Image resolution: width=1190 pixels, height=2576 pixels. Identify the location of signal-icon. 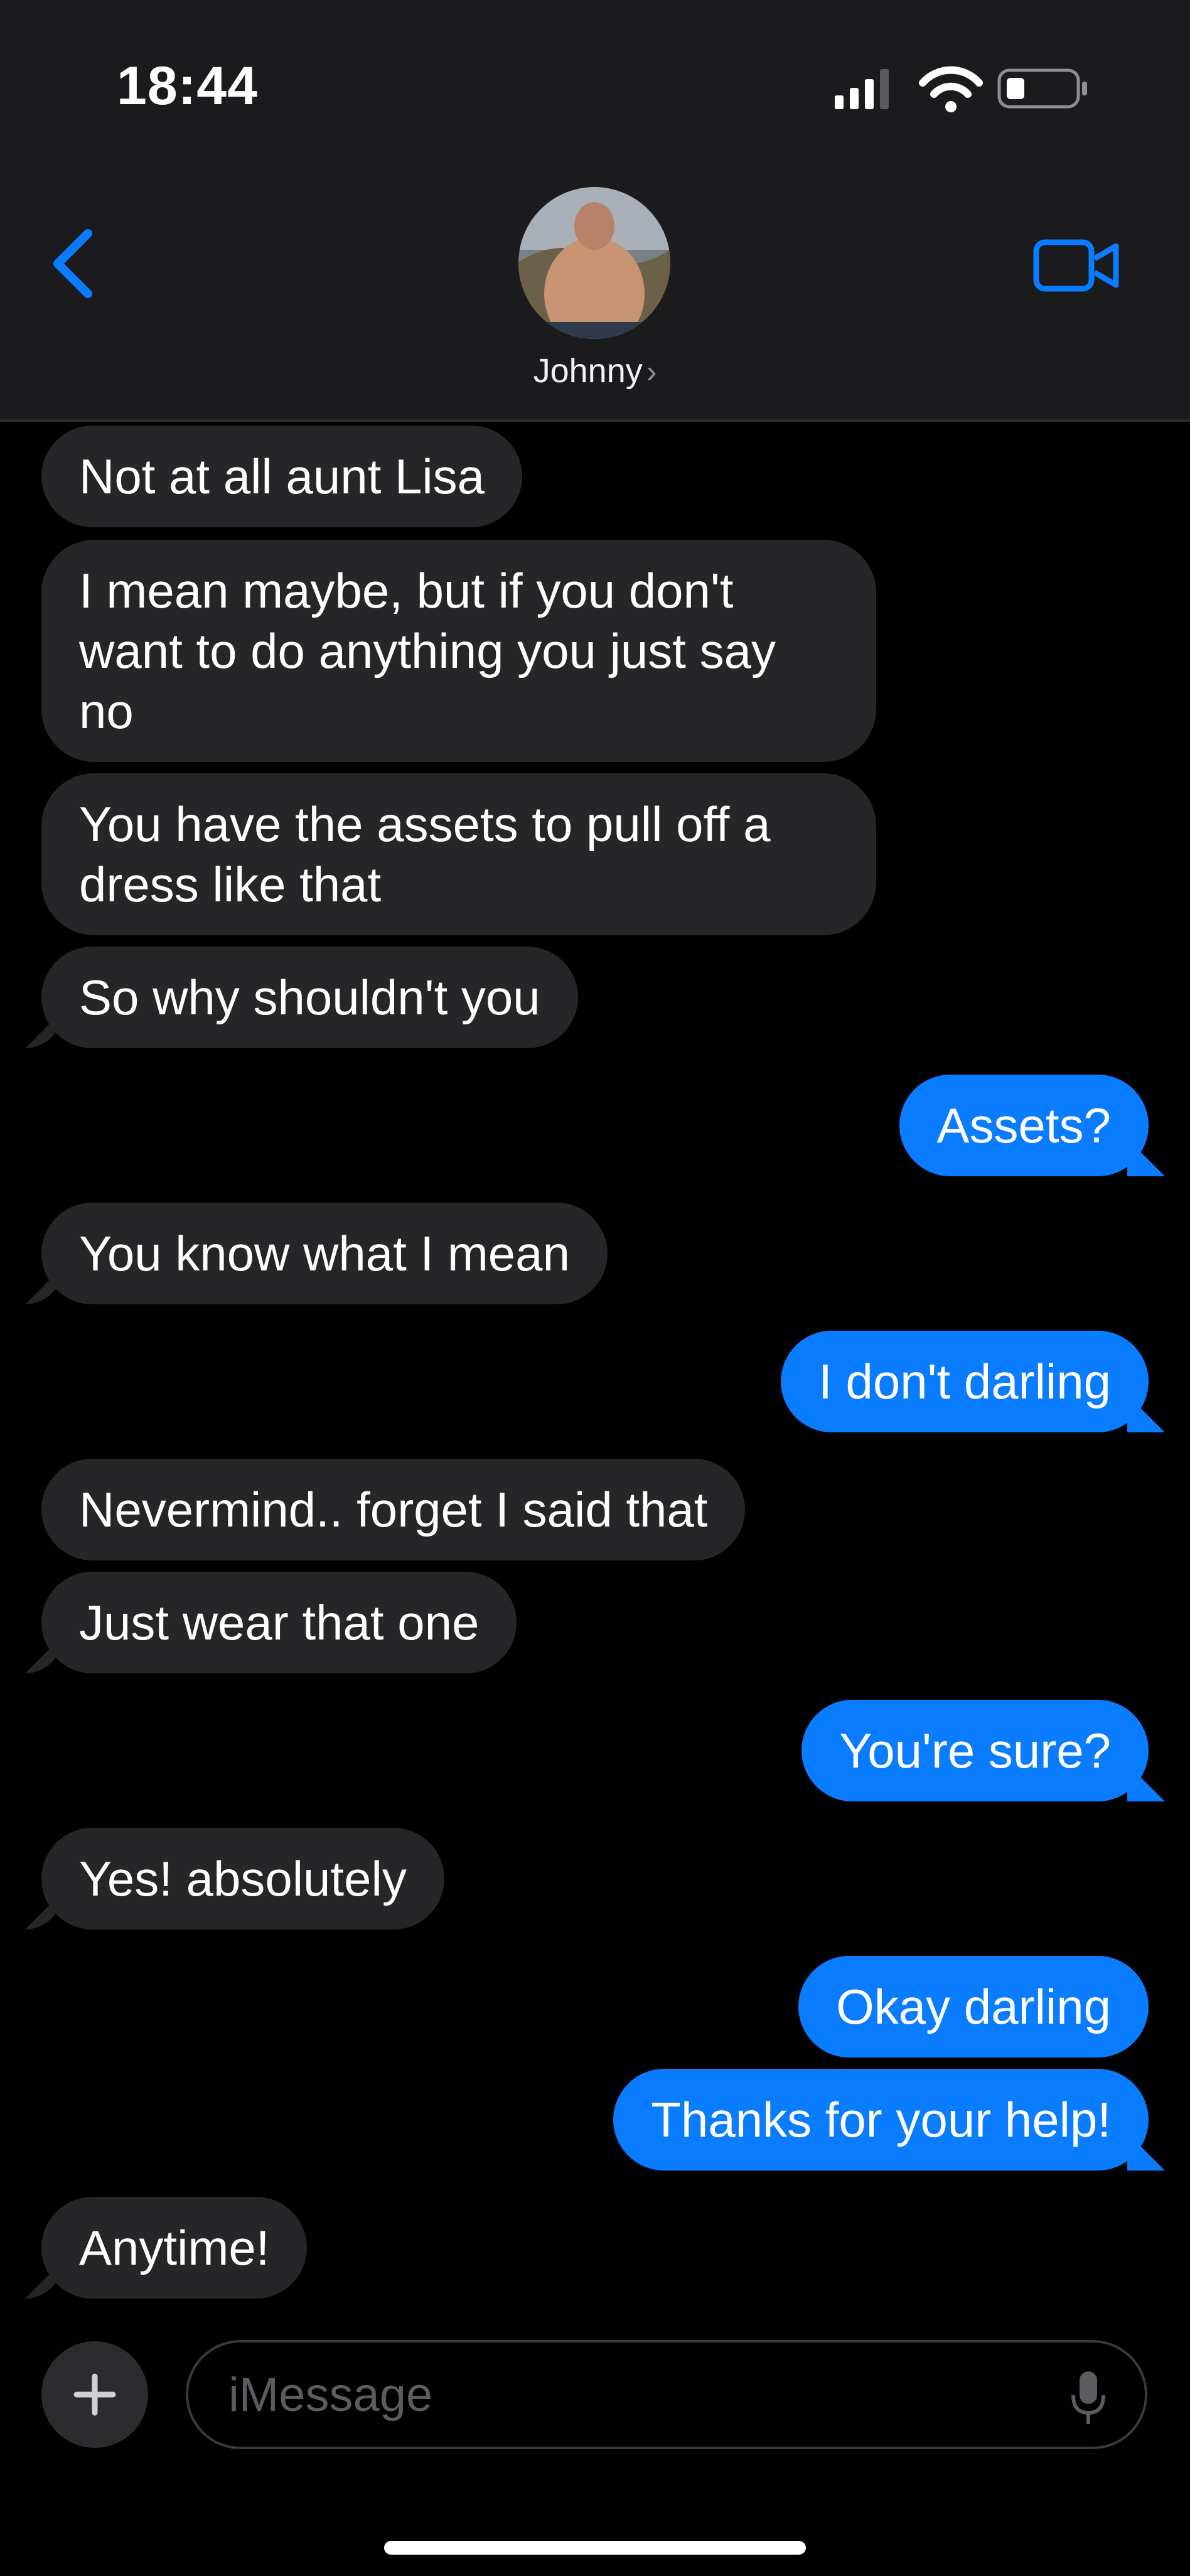
(862, 89).